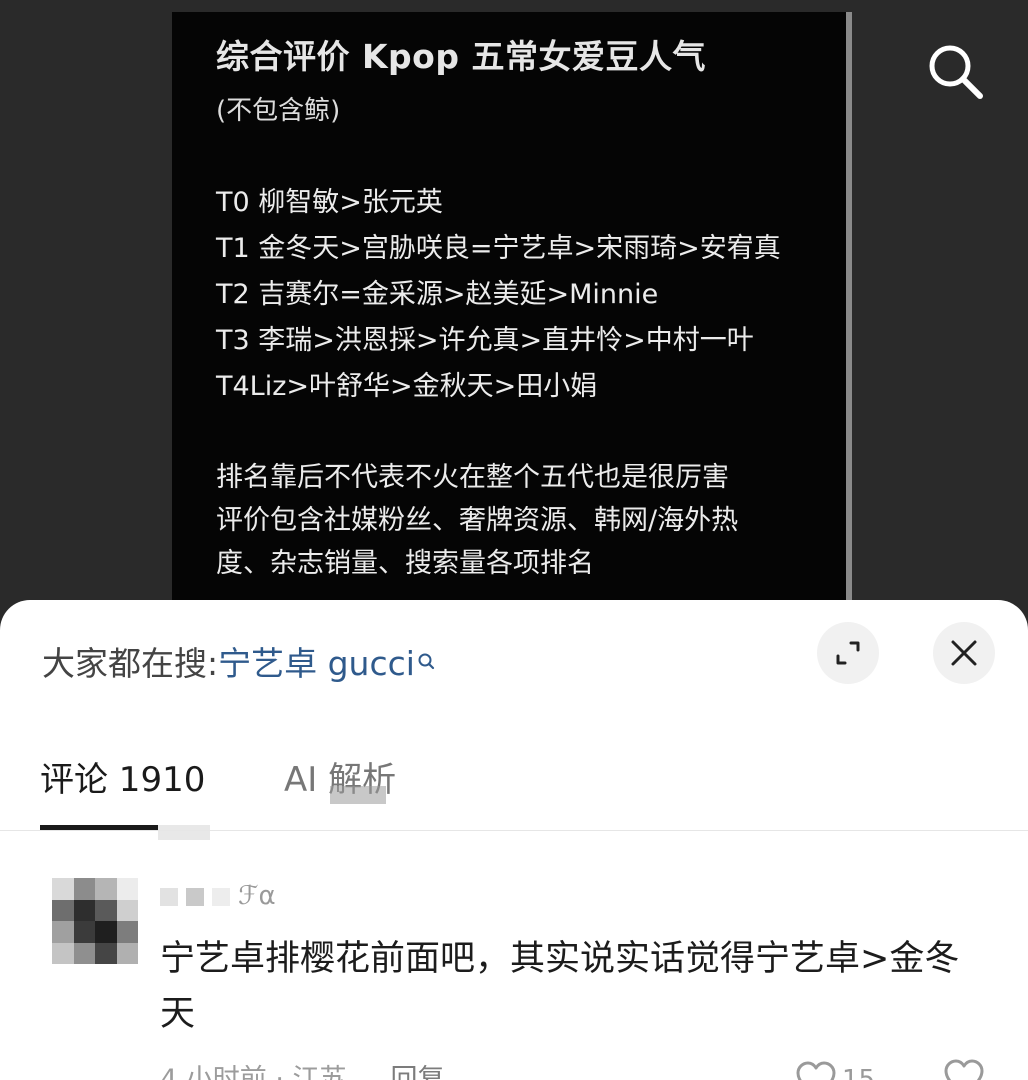 The width and height of the screenshot is (1028, 1080). I want to click on hot-search-prefix: 大家都在搜:, so click(130, 663).